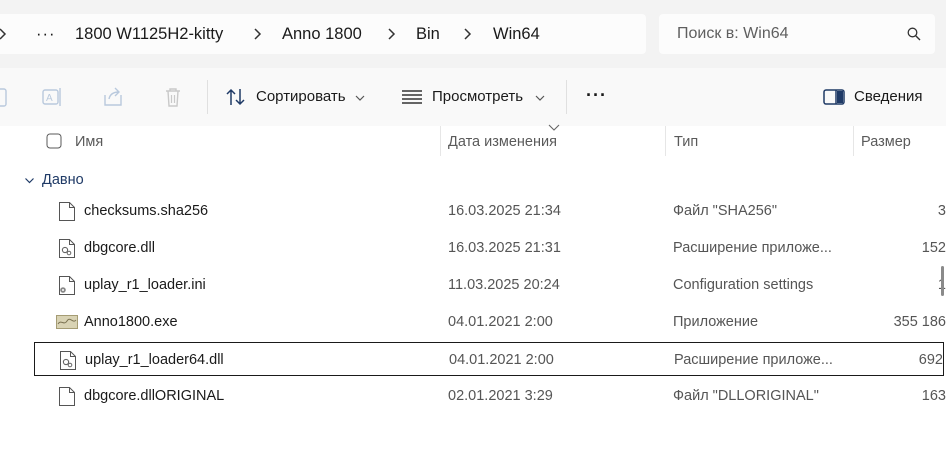 This screenshot has height=460, width=946. I want to click on column-header-name: Имя, so click(89, 141).